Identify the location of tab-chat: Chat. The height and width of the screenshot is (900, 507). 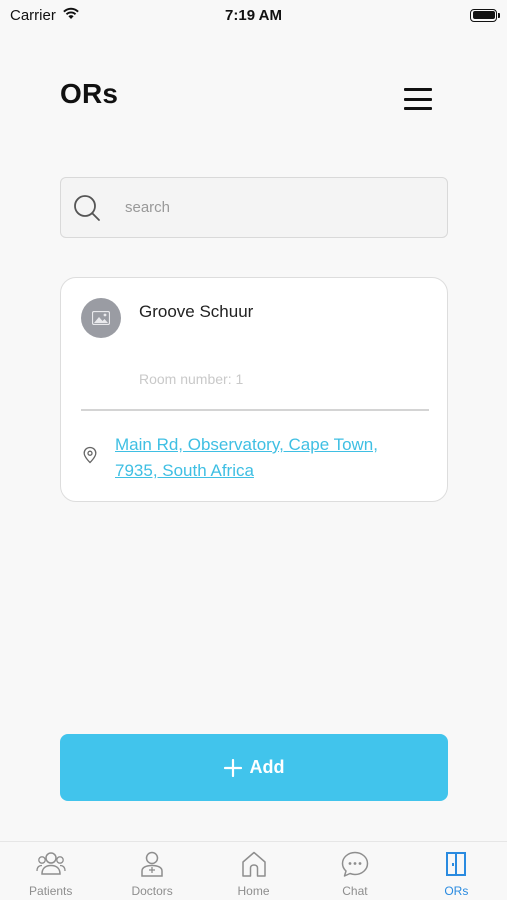
(354, 871).